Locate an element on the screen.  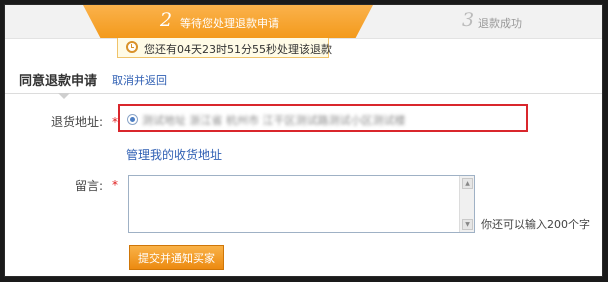
divider is located at coordinates (303, 93).